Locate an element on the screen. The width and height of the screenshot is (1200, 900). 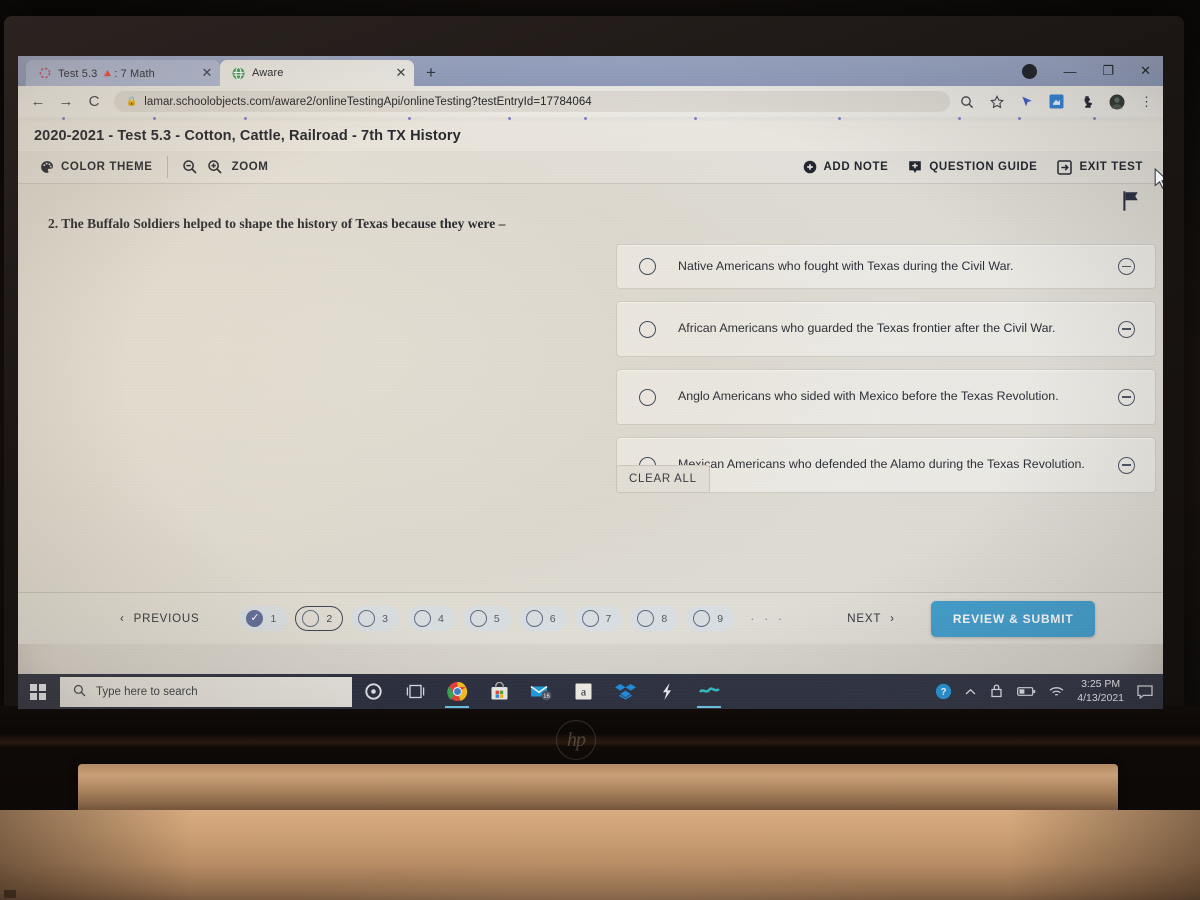
next-label: NEXT is located at coordinates (864, 618).